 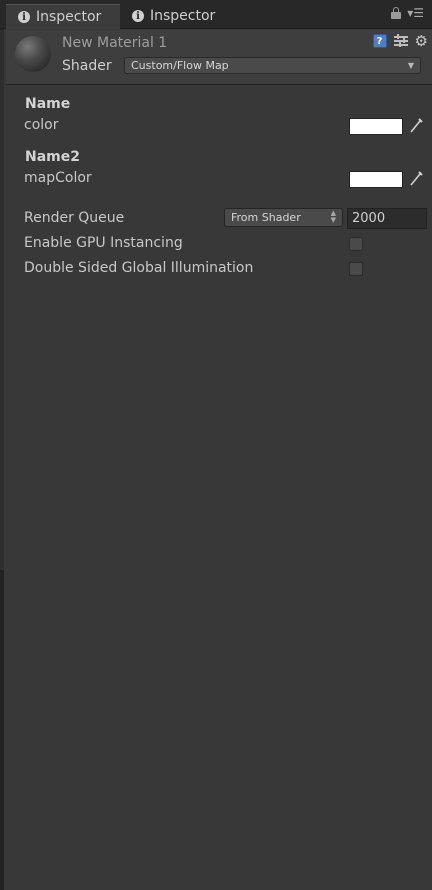 What do you see at coordinates (376, 179) in the screenshot?
I see `color-field-mapcolor` at bounding box center [376, 179].